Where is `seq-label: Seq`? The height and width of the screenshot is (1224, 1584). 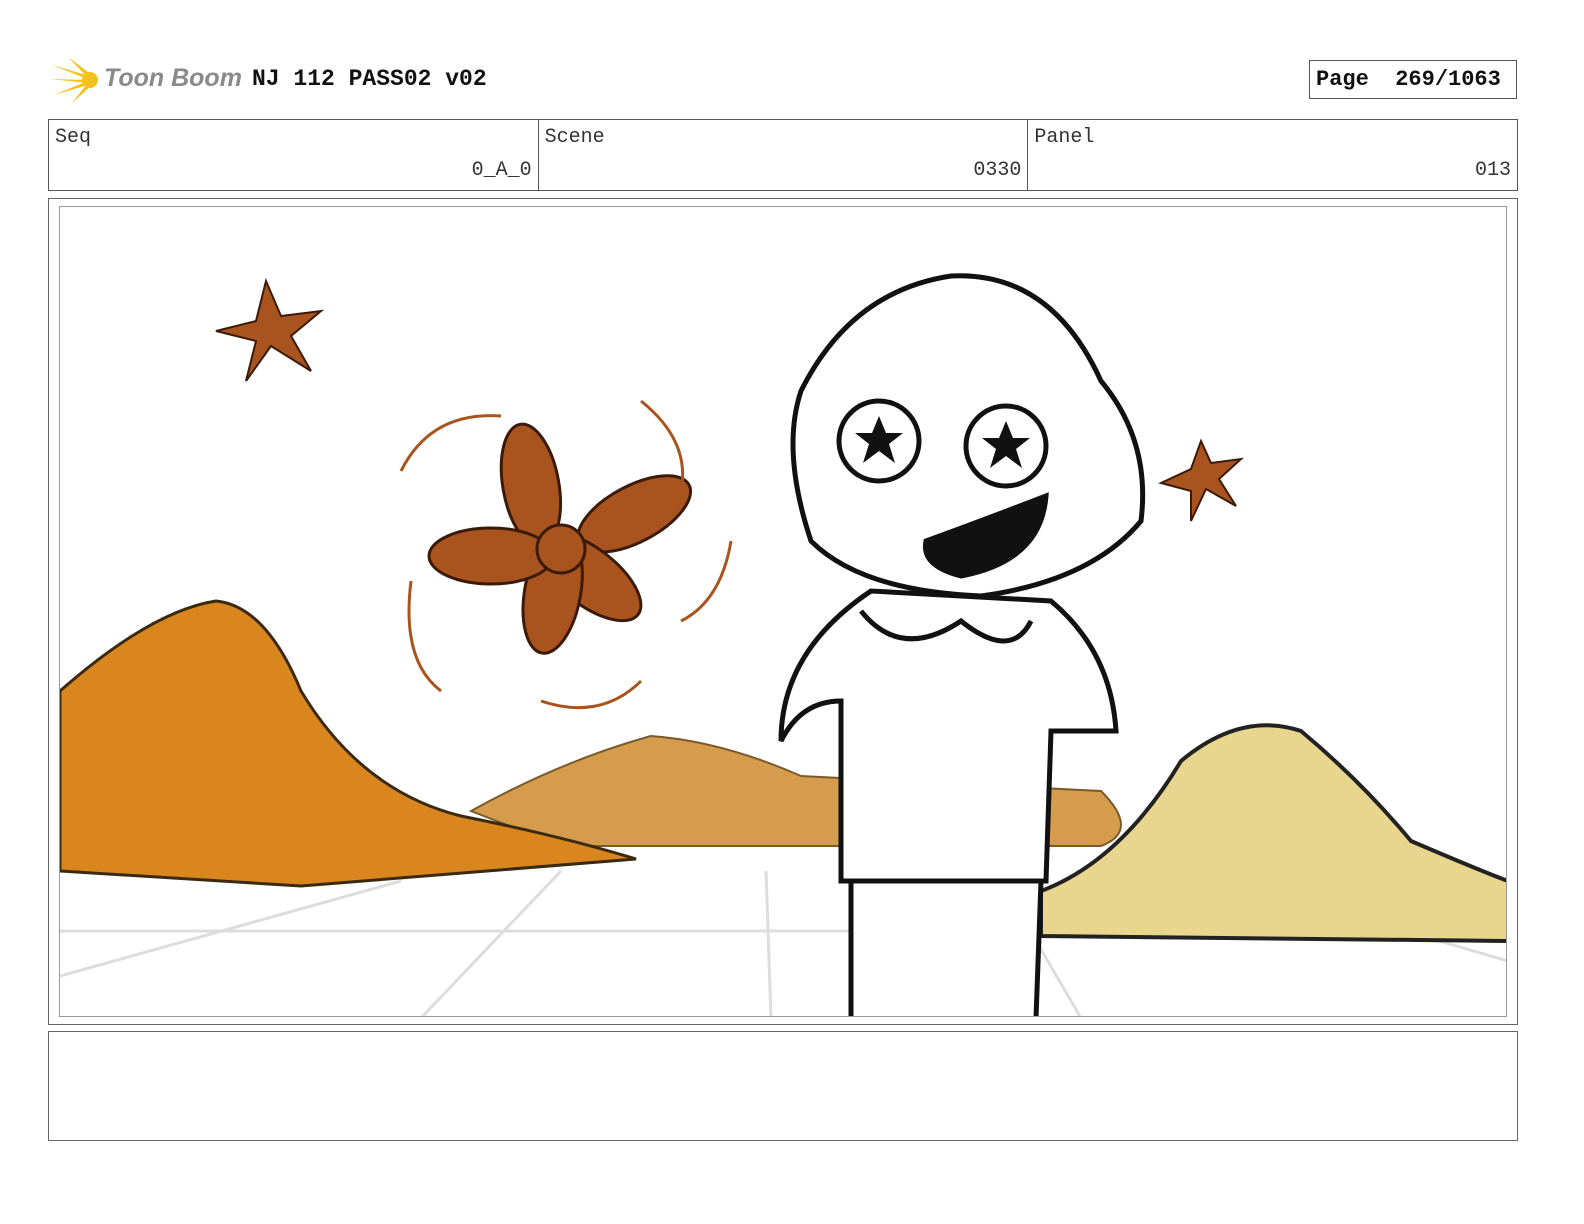 seq-label: Seq is located at coordinates (73, 137).